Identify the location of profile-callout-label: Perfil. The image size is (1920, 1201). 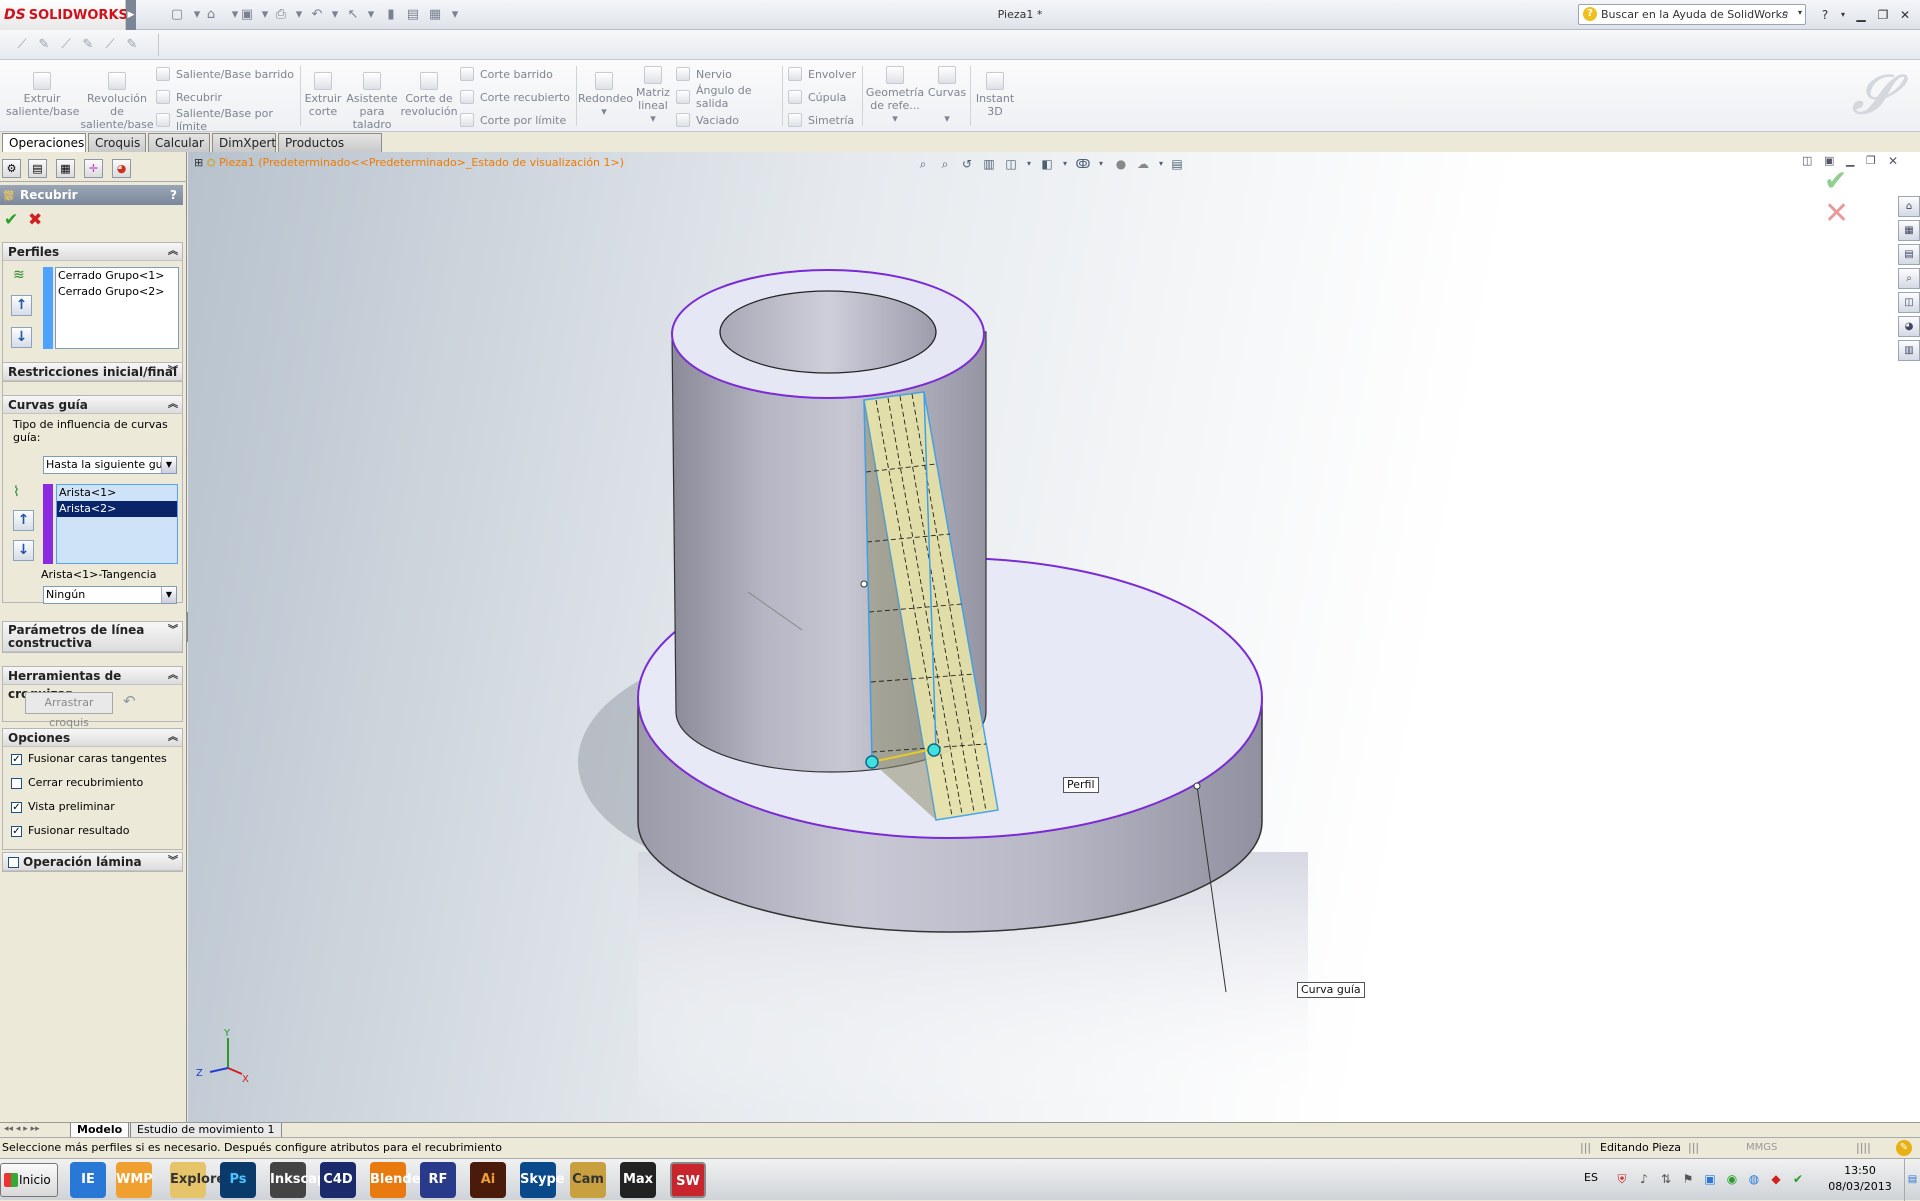
(1081, 785).